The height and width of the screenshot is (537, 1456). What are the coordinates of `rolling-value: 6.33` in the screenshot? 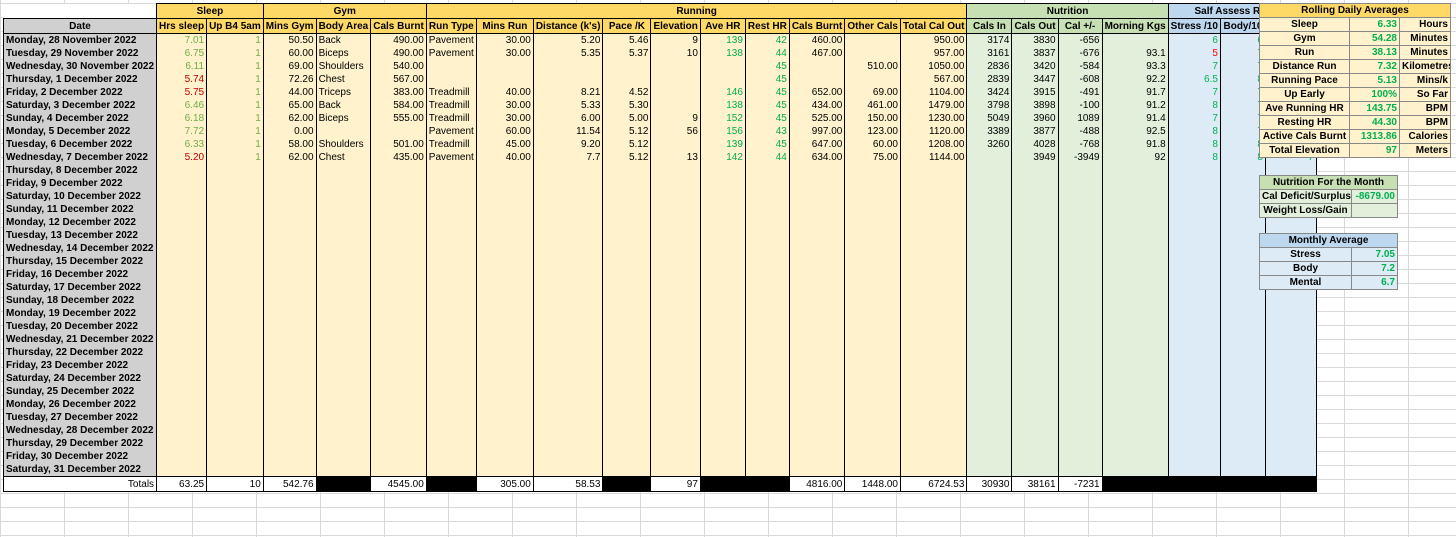 It's located at (1374, 24).